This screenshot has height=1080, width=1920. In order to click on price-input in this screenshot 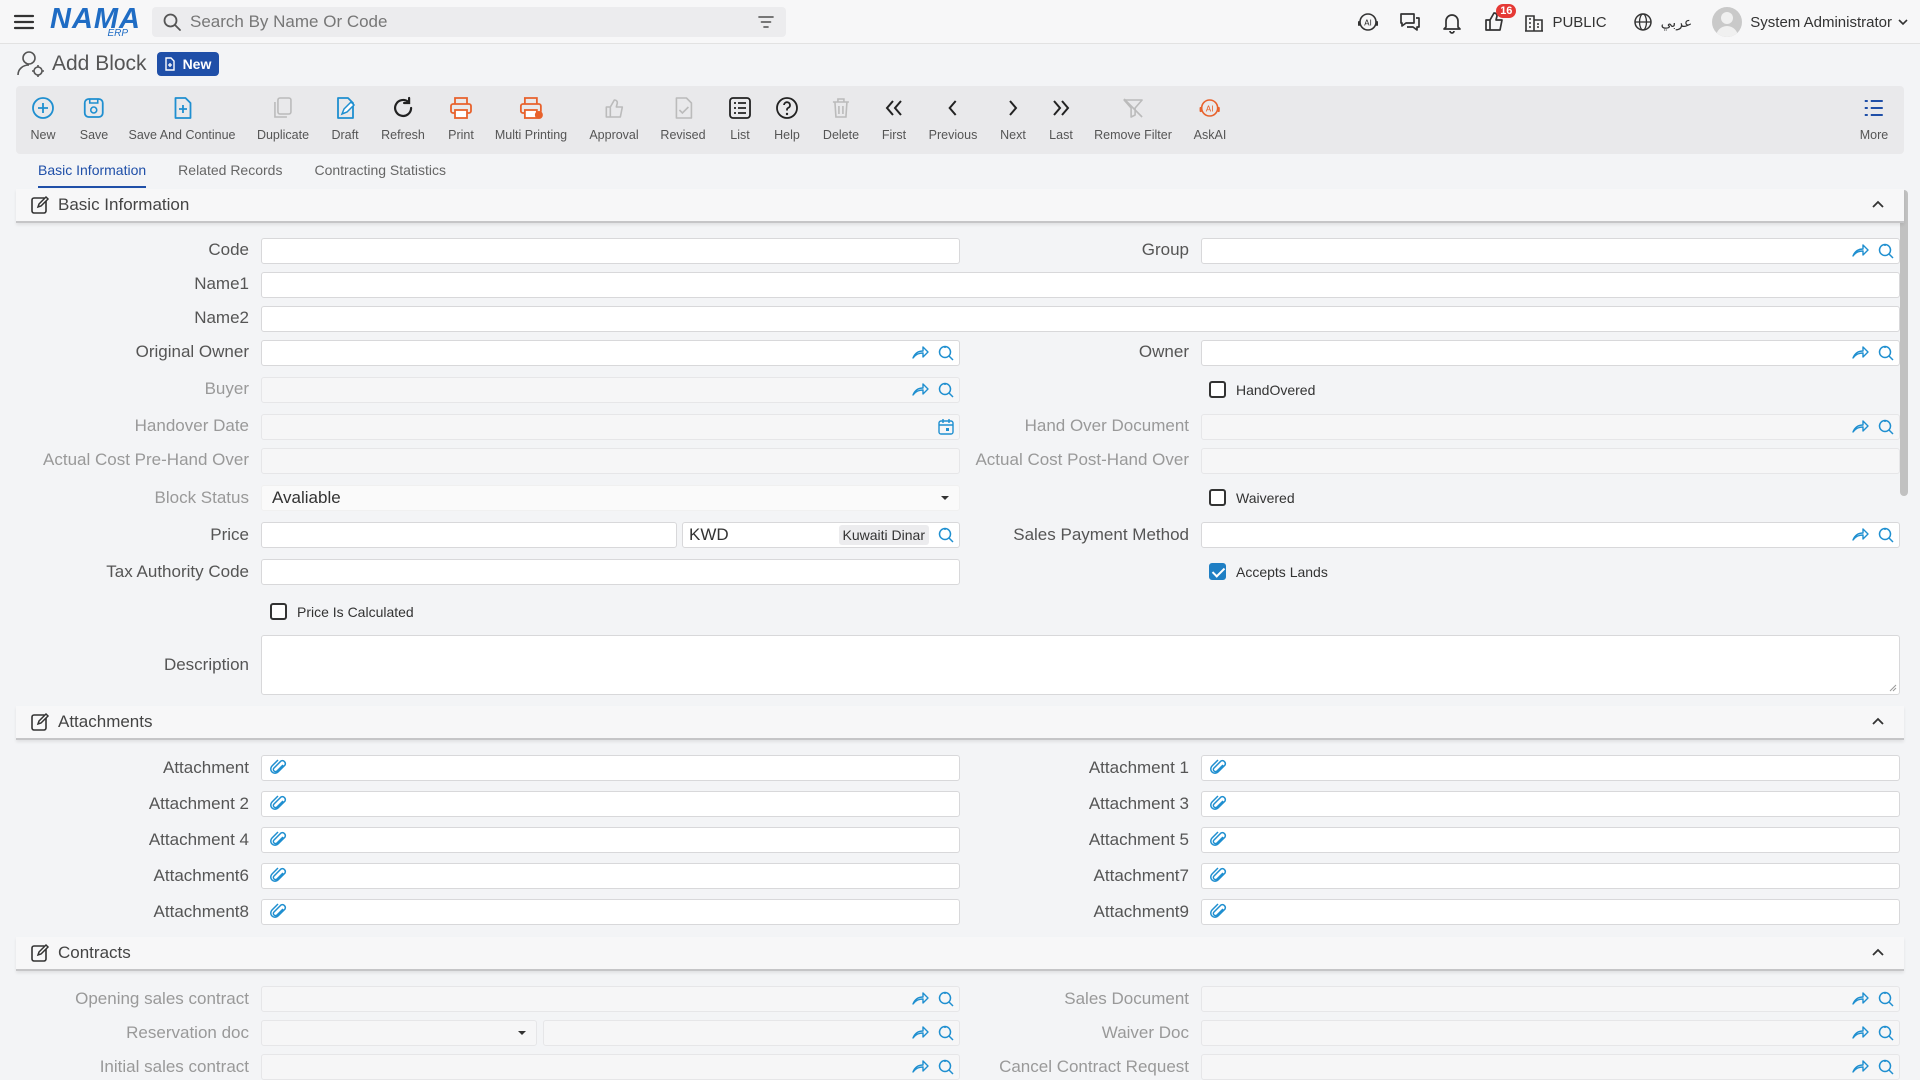, I will do `click(469, 535)`.